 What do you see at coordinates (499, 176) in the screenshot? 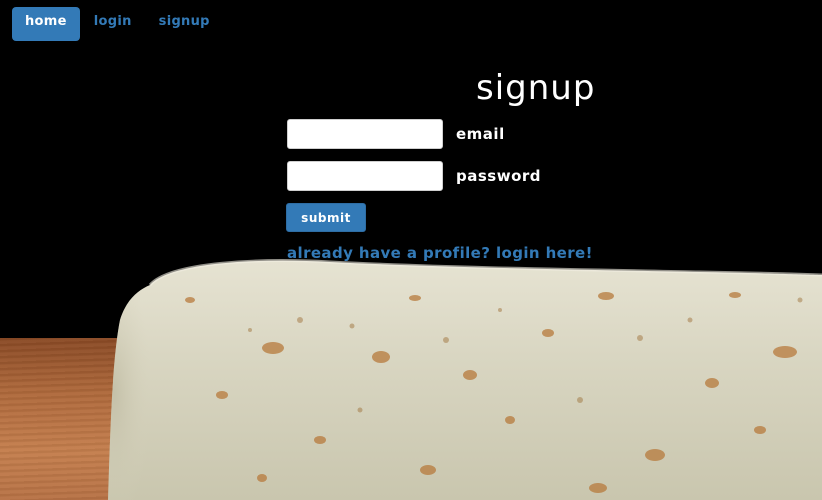
I see `password-label: Password` at bounding box center [499, 176].